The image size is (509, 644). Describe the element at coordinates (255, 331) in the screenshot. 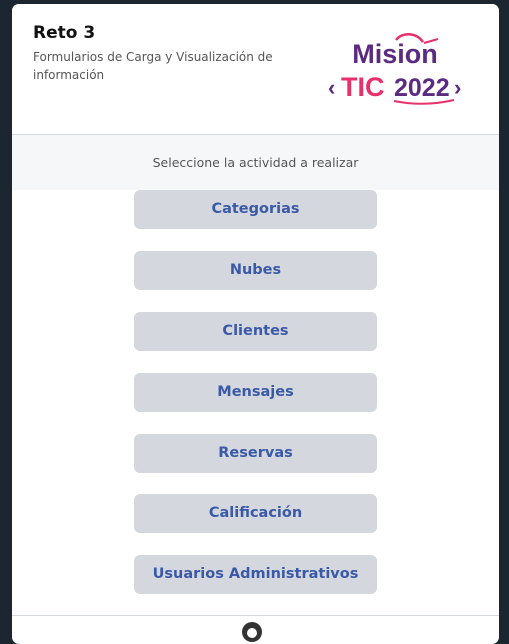

I see `clientes-button: Clientes` at that location.